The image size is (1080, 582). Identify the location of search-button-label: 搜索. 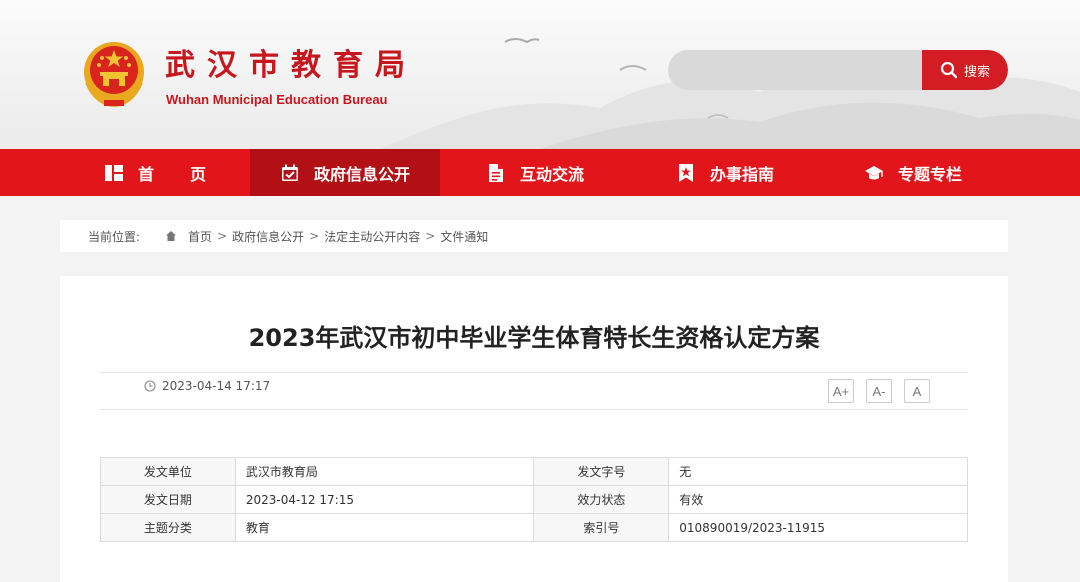
(976, 72).